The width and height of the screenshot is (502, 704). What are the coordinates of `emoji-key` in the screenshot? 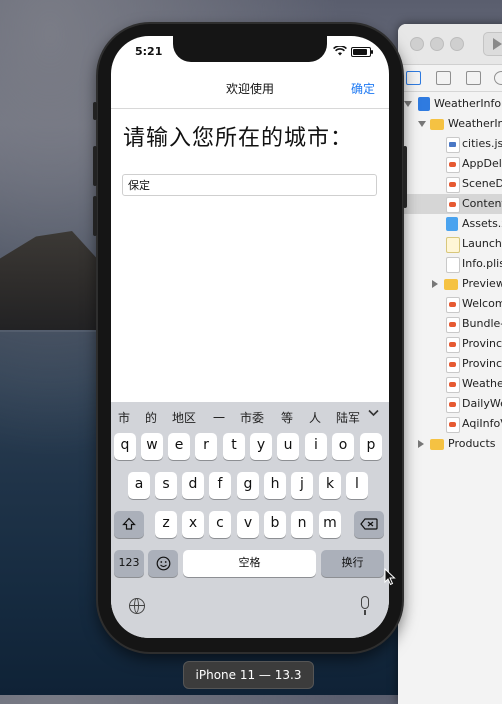 It's located at (163, 563).